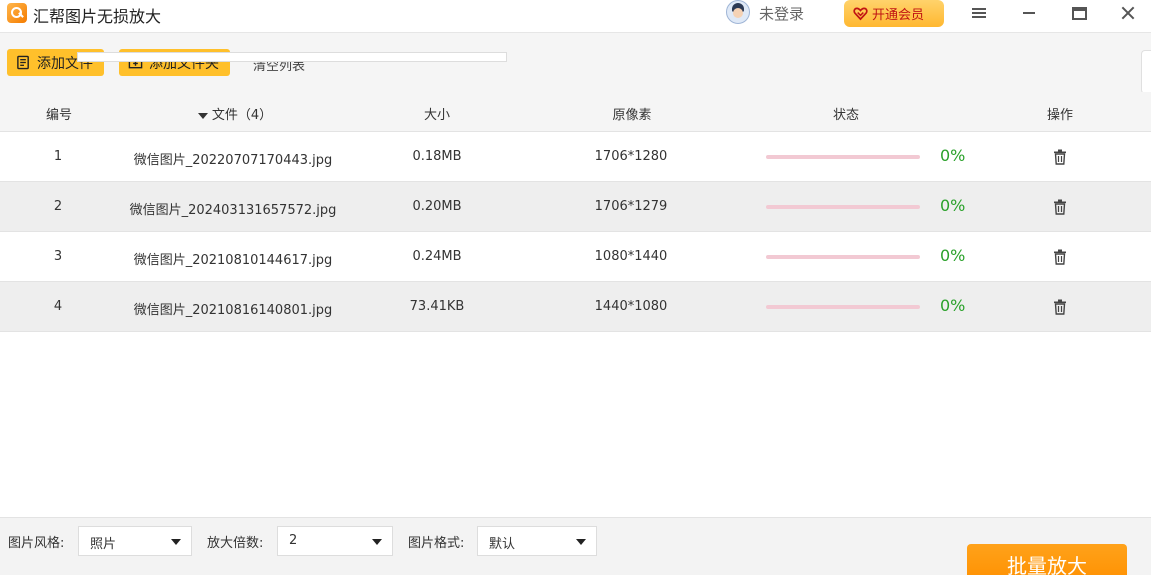  I want to click on menu-button, so click(979, 13).